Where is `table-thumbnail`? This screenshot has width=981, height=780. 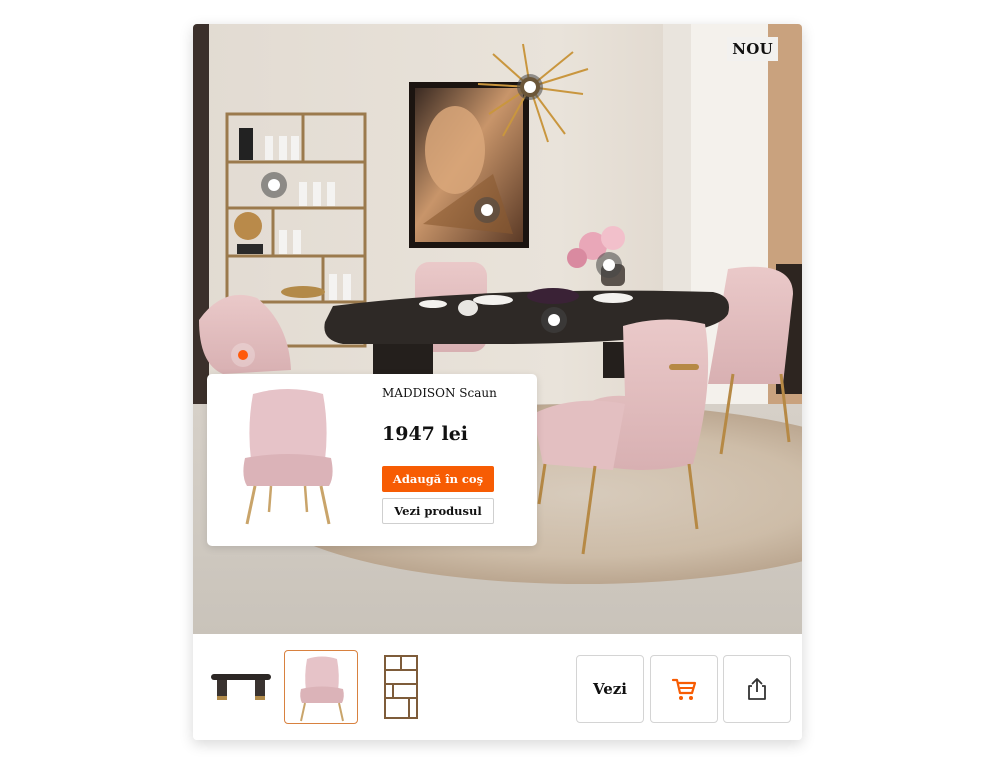 table-thumbnail is located at coordinates (242, 687).